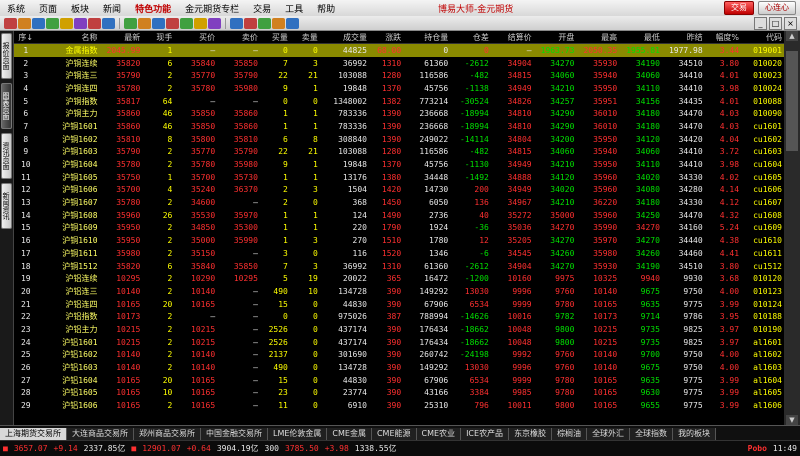 The height and width of the screenshot is (456, 800). Describe the element at coordinates (531, 434) in the screenshot. I see `exchange-tab-9: 东京橡胶` at that location.